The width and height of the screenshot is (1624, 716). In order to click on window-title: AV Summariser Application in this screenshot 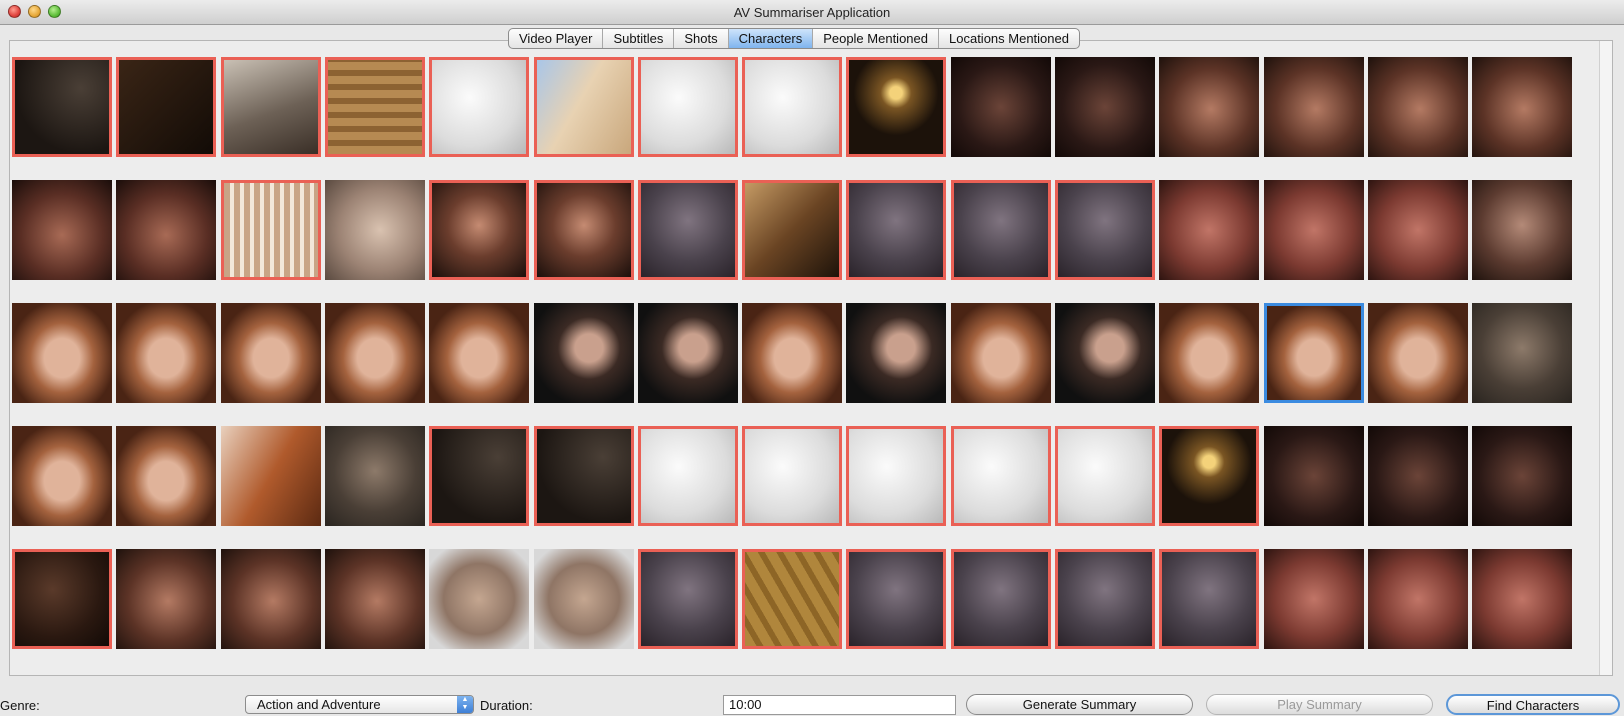, I will do `click(812, 12)`.